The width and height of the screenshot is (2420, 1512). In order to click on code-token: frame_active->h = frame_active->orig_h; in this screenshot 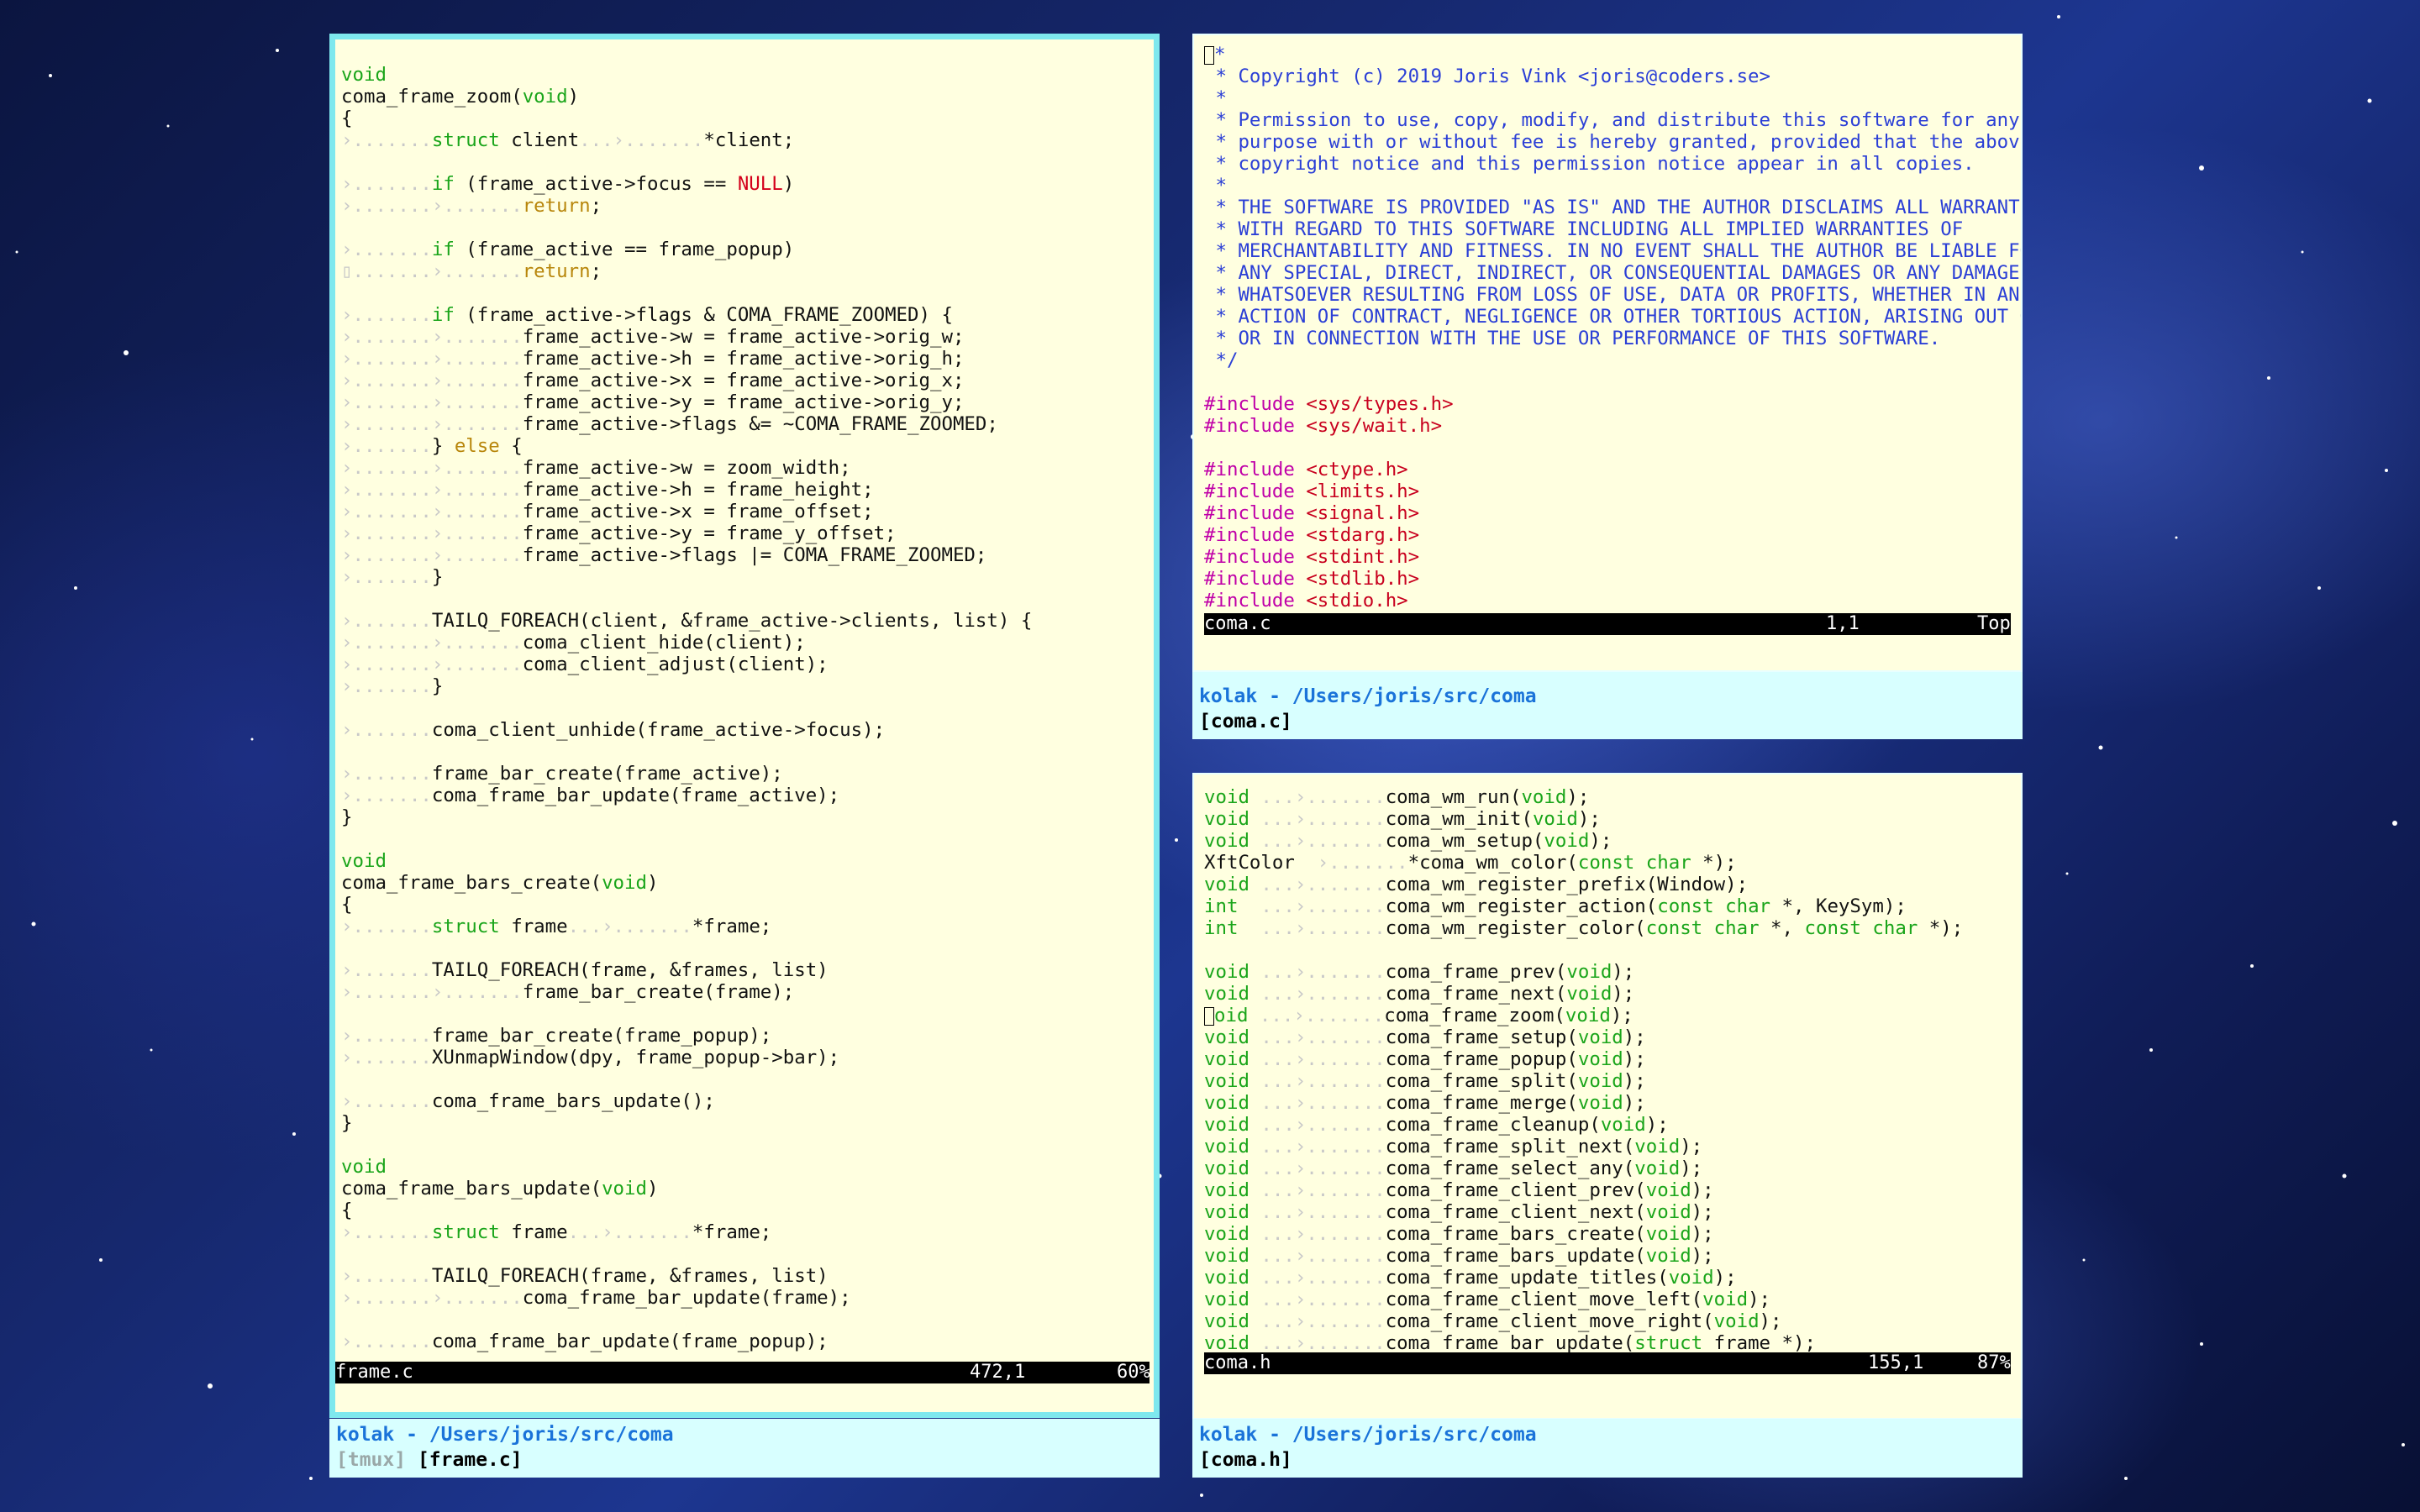, I will do `click(743, 359)`.